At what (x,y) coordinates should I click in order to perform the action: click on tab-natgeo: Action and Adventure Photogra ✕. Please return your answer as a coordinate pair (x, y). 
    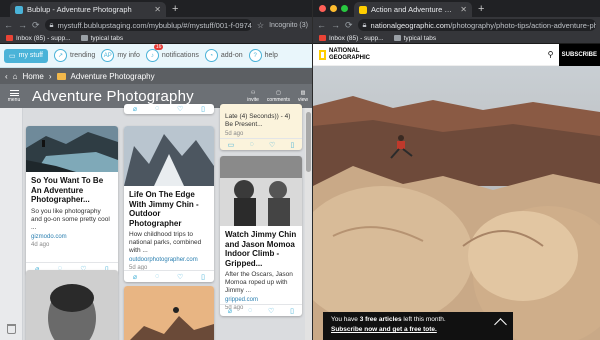
    Looking at the image, I should click on (413, 9).